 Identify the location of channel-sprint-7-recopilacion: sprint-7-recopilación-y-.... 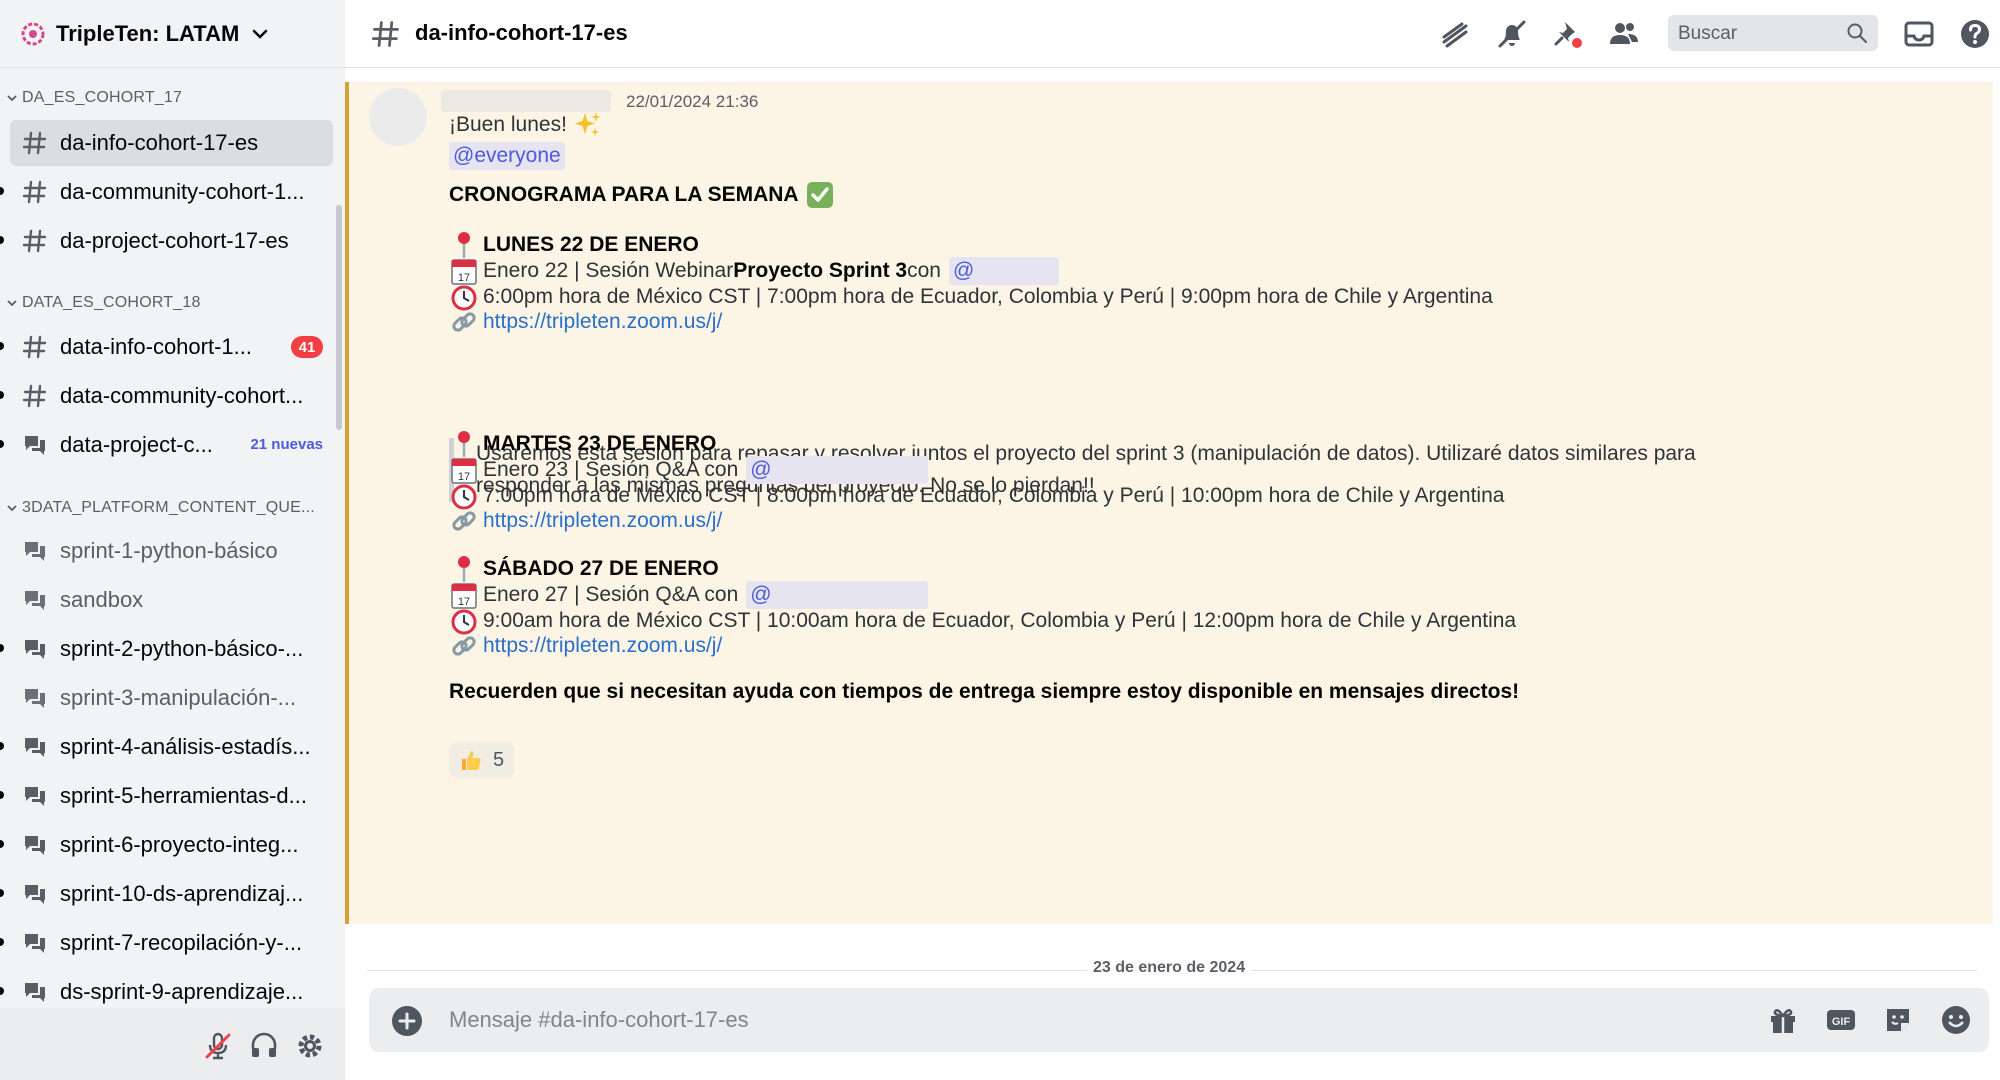
(166, 943).